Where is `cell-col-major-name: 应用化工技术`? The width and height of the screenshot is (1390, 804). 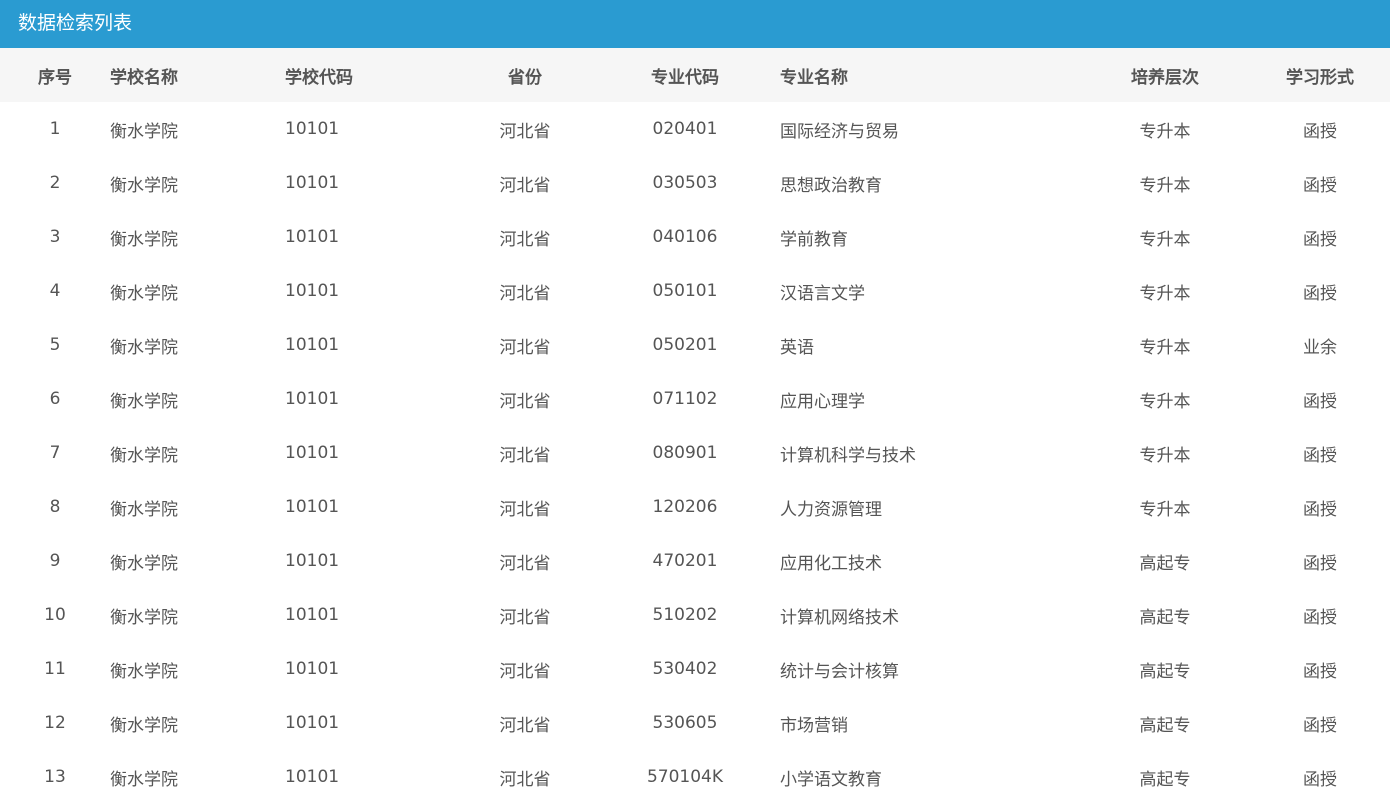 cell-col-major-name: 应用化工技术 is located at coordinates (831, 563).